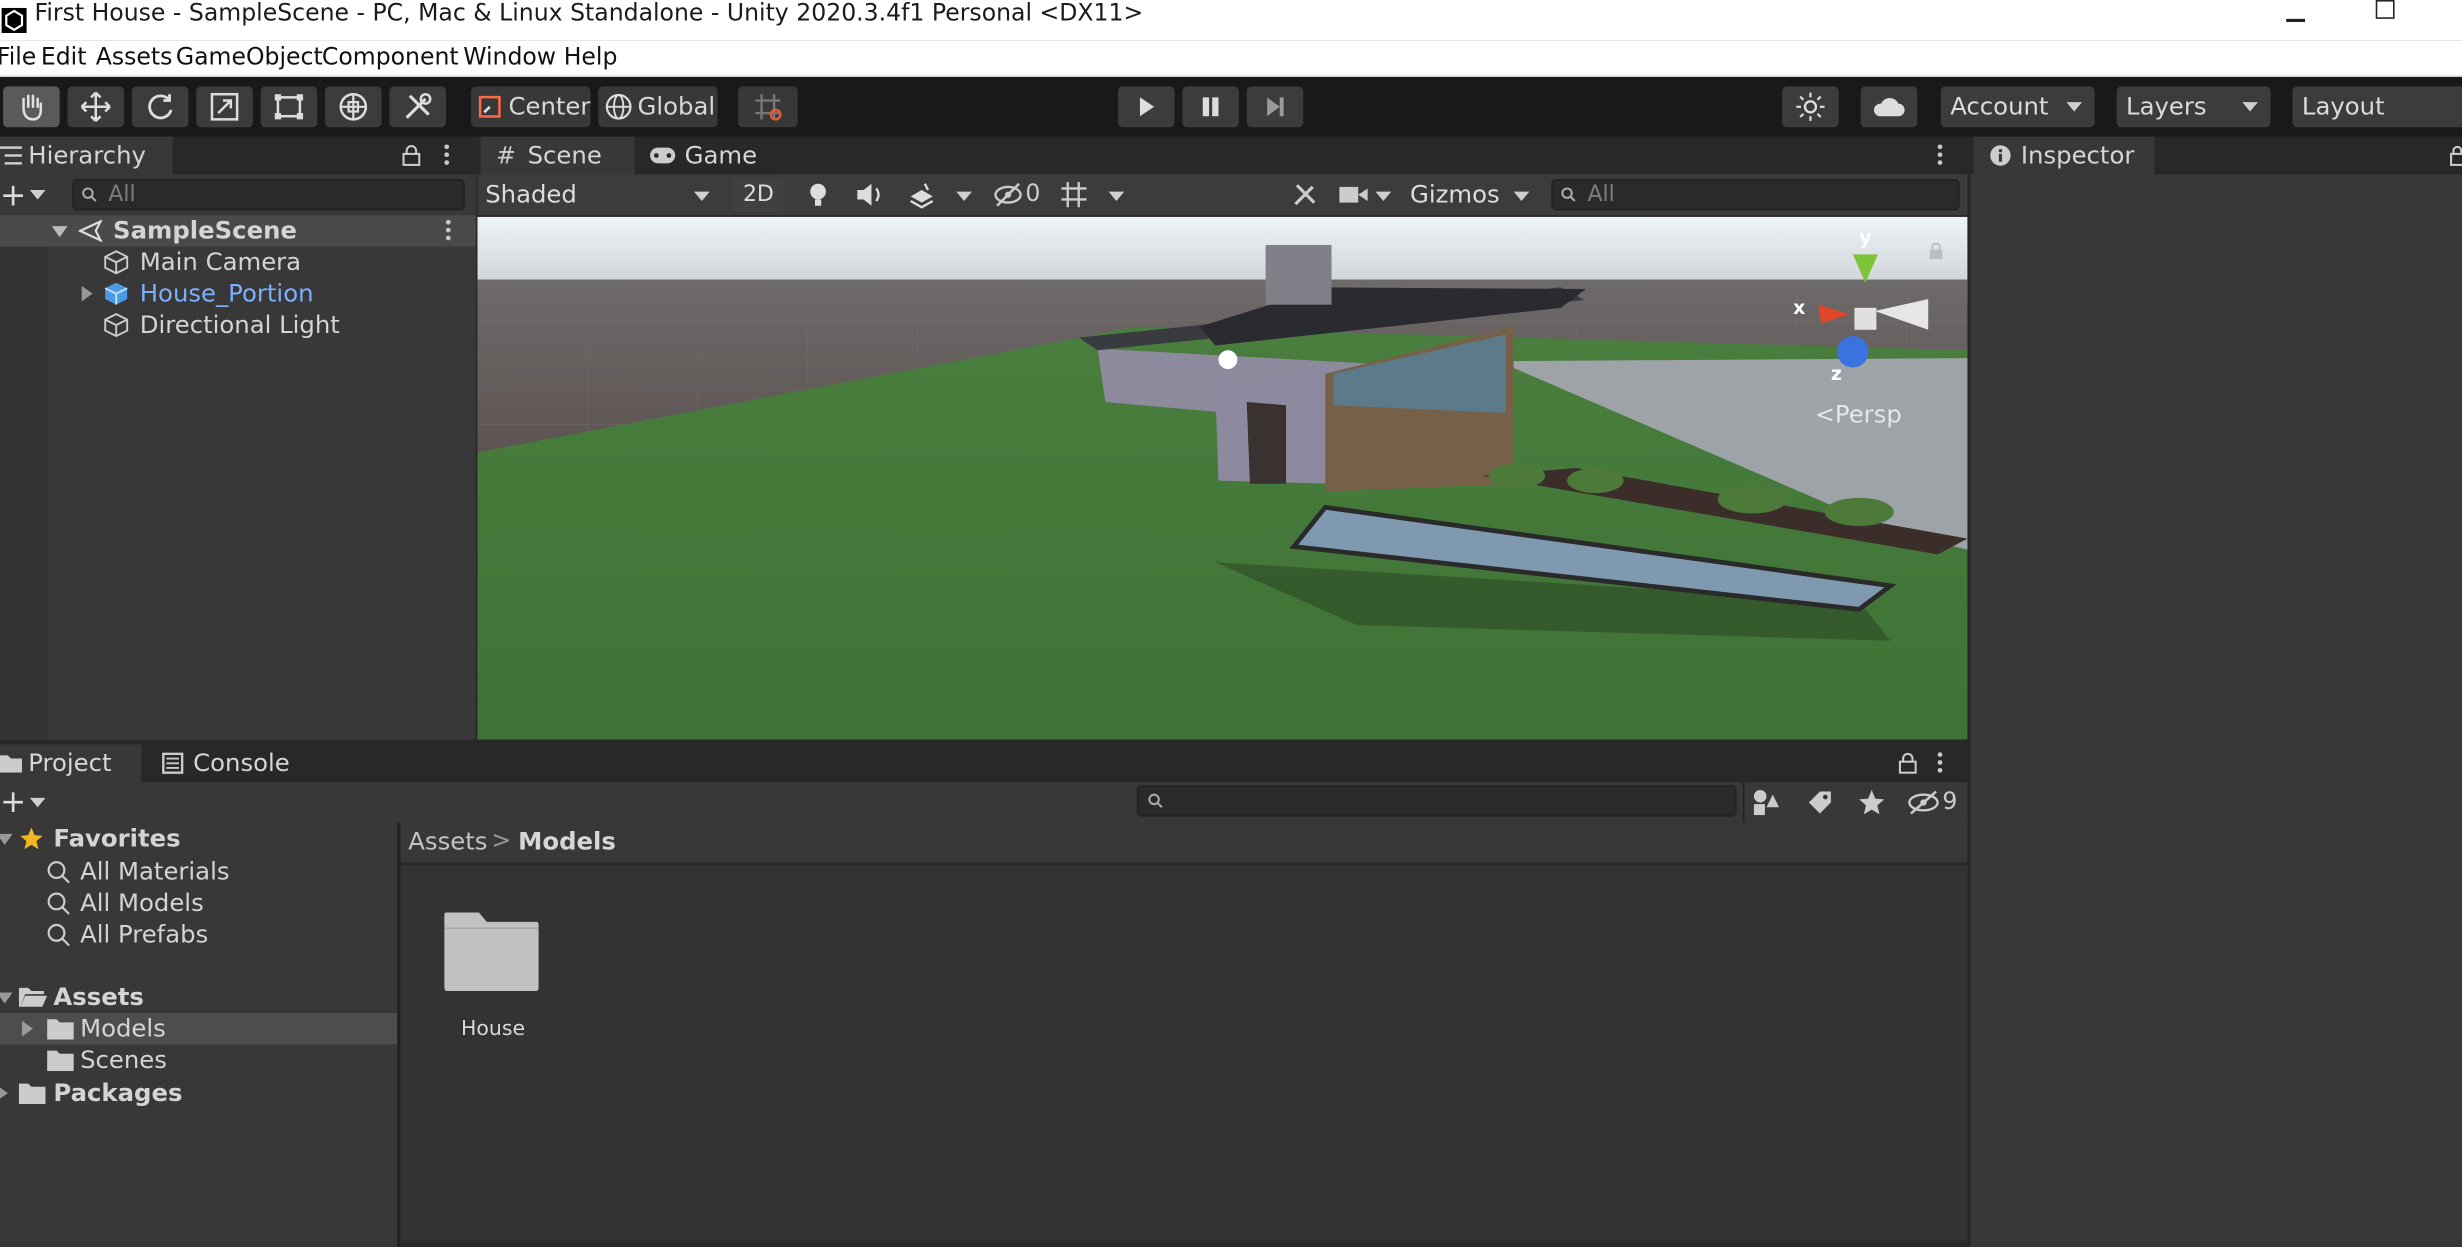  What do you see at coordinates (198, 838) in the screenshot?
I see `favorites-row: Favorites` at bounding box center [198, 838].